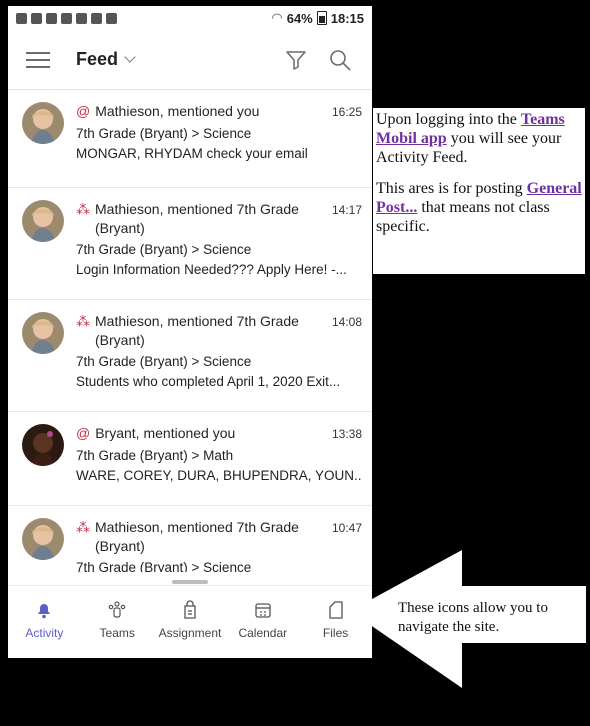  I want to click on feed-item-preview: MONGAR, RHYDAM check your email, so click(192, 153).